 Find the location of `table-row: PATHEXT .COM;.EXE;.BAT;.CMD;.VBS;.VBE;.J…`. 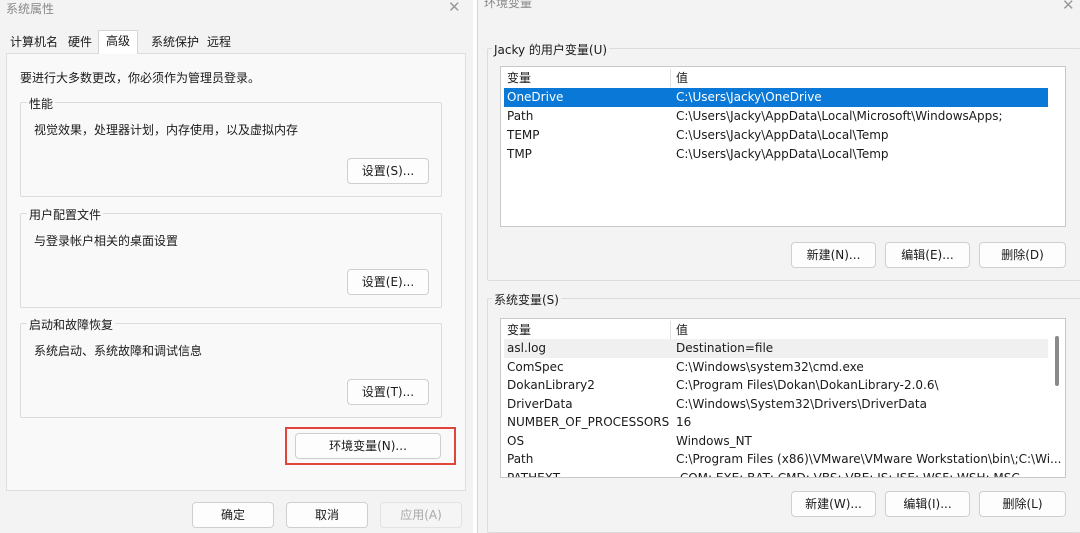

table-row: PATHEXT .COM;.EXE;.BAT;.CMD;.VBS;.VBE;.J… is located at coordinates (776, 473).